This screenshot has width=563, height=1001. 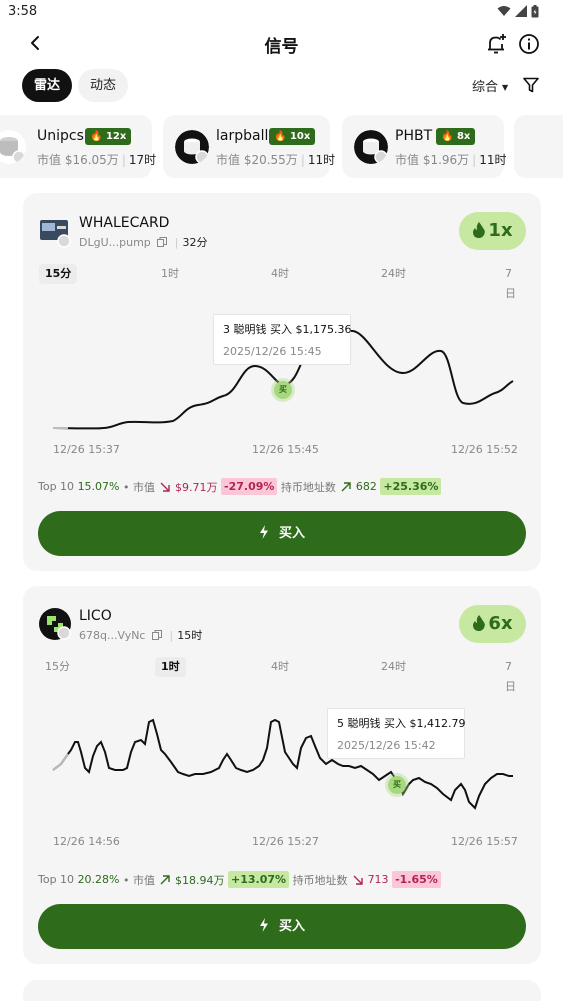 I want to click on status-time: 3:58, so click(x=23, y=11).